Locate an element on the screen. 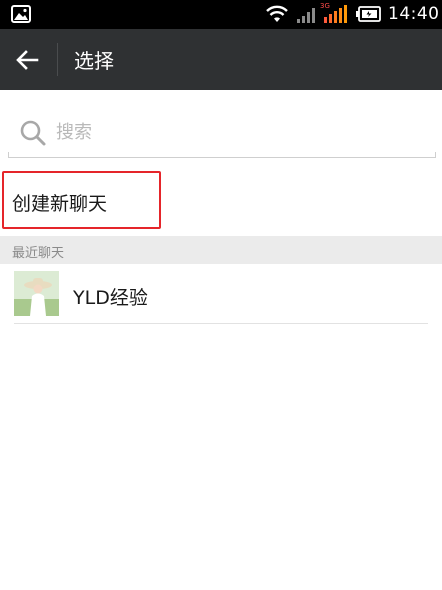  gallery-icon is located at coordinates (21, 14).